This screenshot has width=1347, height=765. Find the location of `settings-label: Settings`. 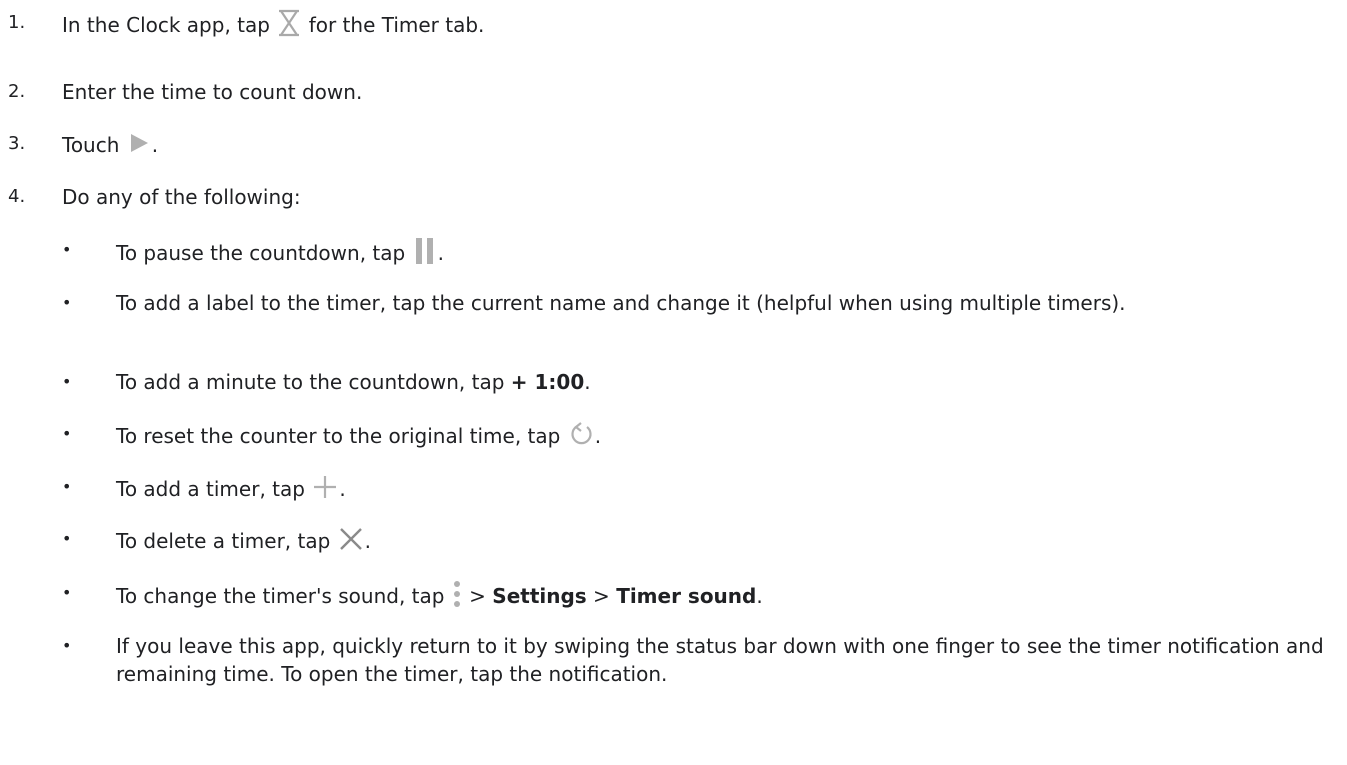

settings-label: Settings is located at coordinates (539, 596).